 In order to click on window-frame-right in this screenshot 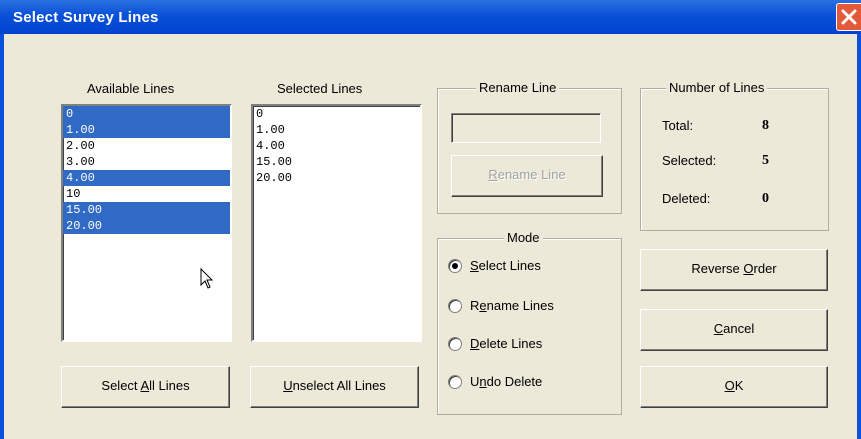, I will do `click(859, 236)`.